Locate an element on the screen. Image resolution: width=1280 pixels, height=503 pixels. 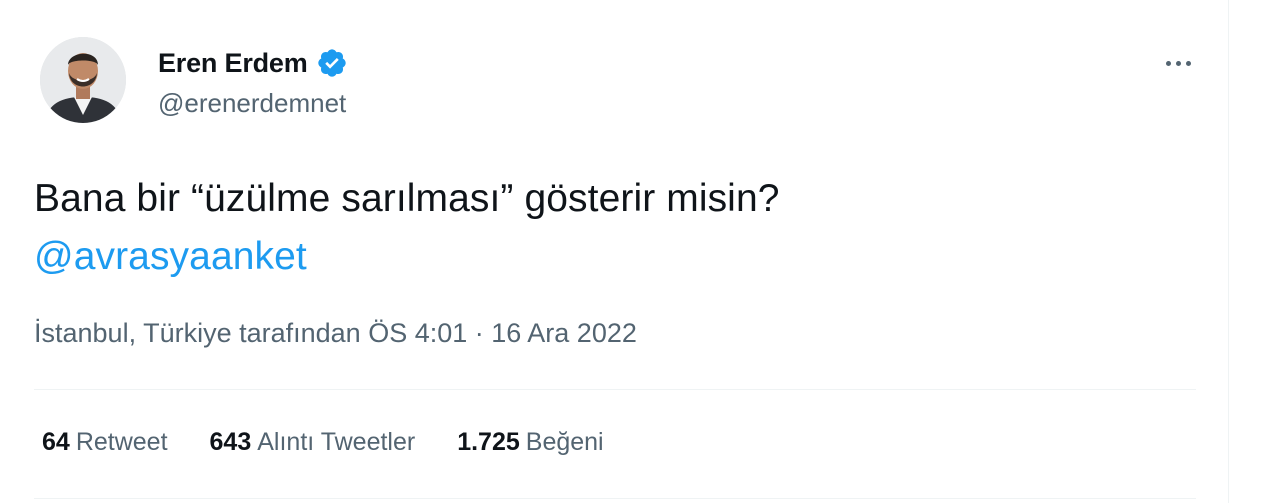
likes-stat: 1.725 Beğeni is located at coordinates (530, 442).